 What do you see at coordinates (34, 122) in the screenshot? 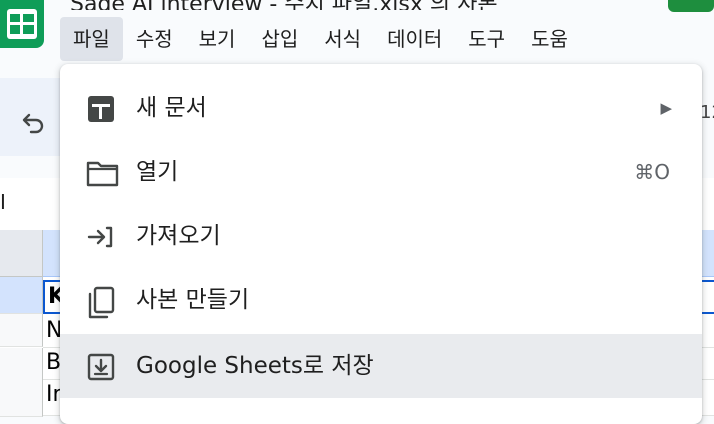
I see `undo-icon` at bounding box center [34, 122].